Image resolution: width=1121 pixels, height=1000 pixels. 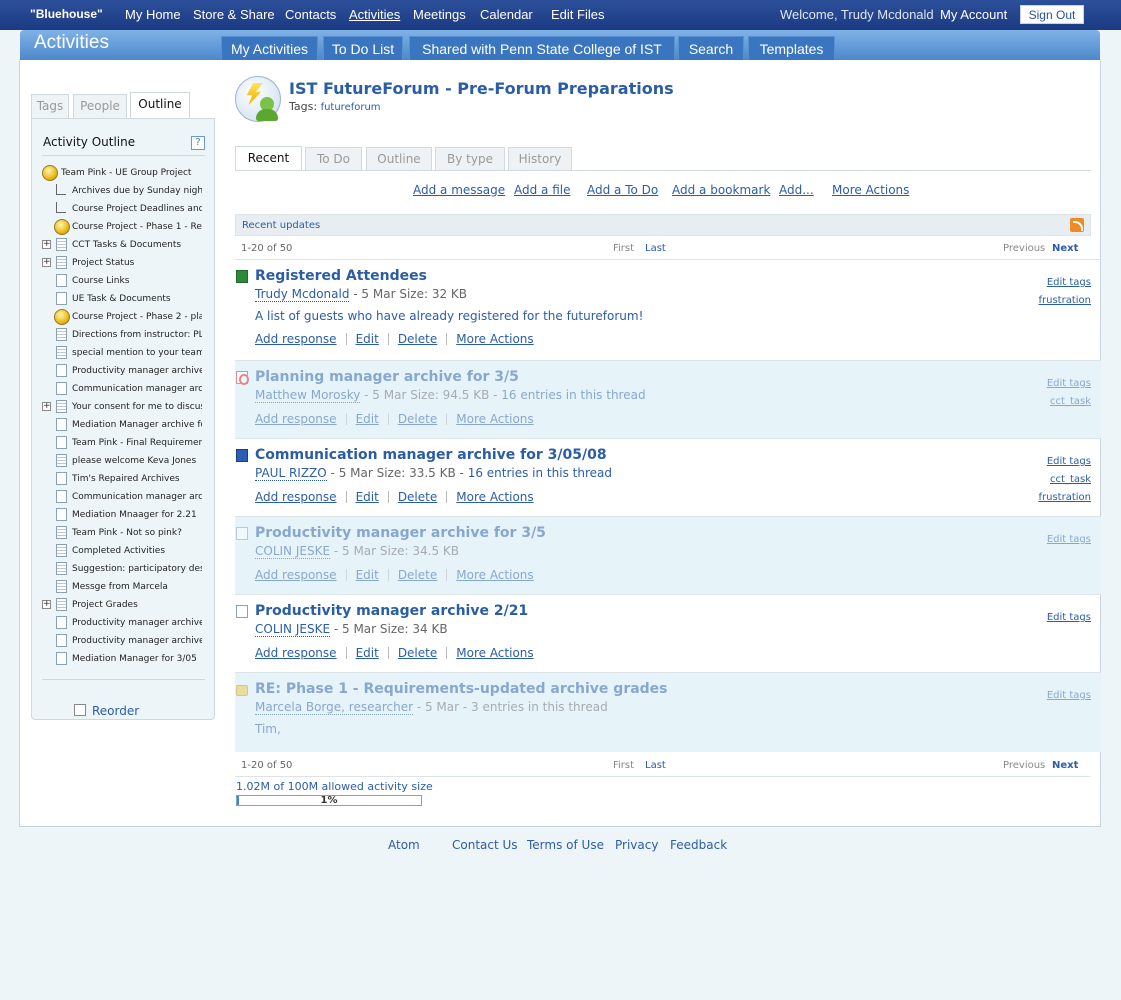 What do you see at coordinates (124, 623) in the screenshot?
I see `outline-item: Productivity manager archive 2.` at bounding box center [124, 623].